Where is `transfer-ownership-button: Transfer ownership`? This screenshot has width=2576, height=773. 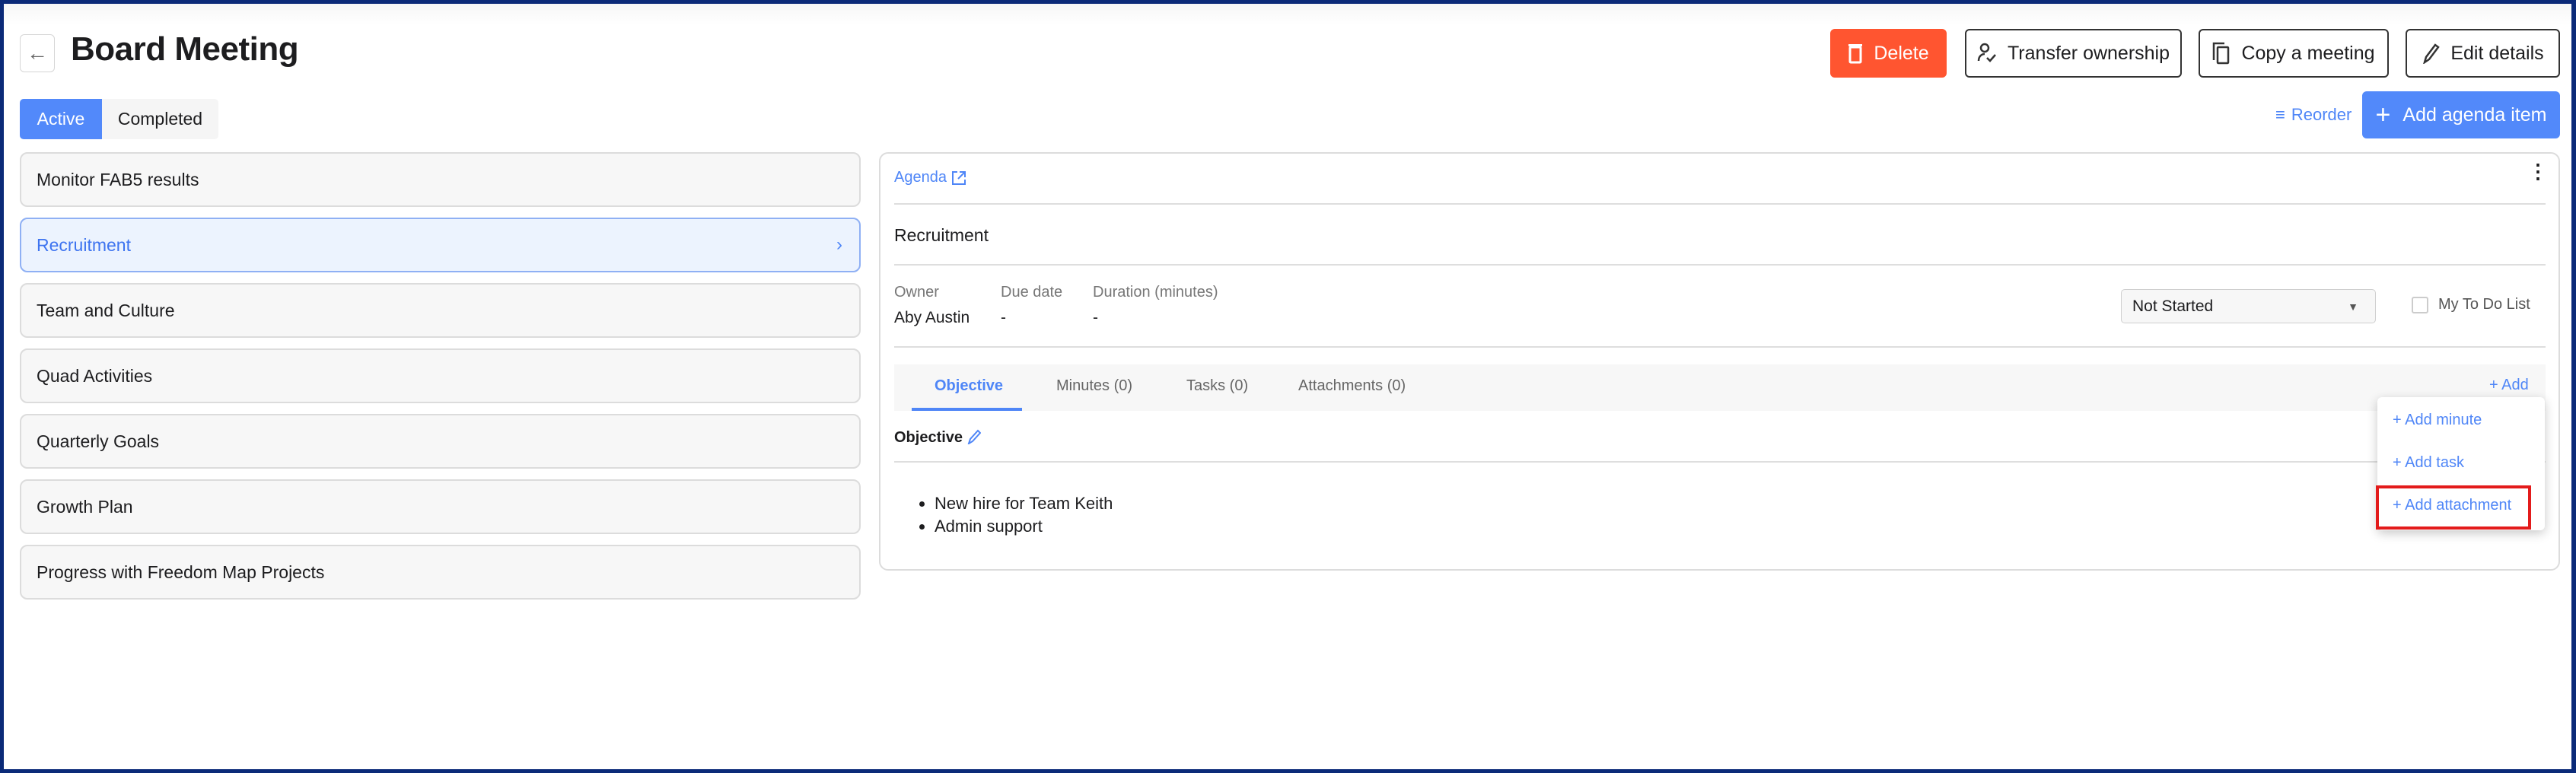 transfer-ownership-button: Transfer ownership is located at coordinates (2073, 53).